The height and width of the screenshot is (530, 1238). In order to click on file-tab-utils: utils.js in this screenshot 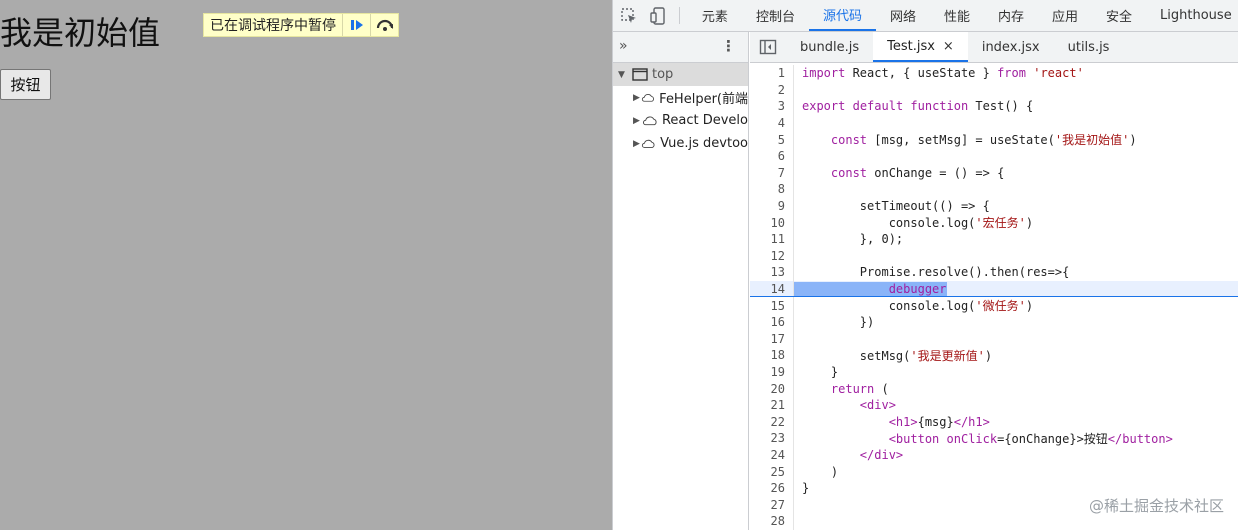, I will do `click(1089, 47)`.